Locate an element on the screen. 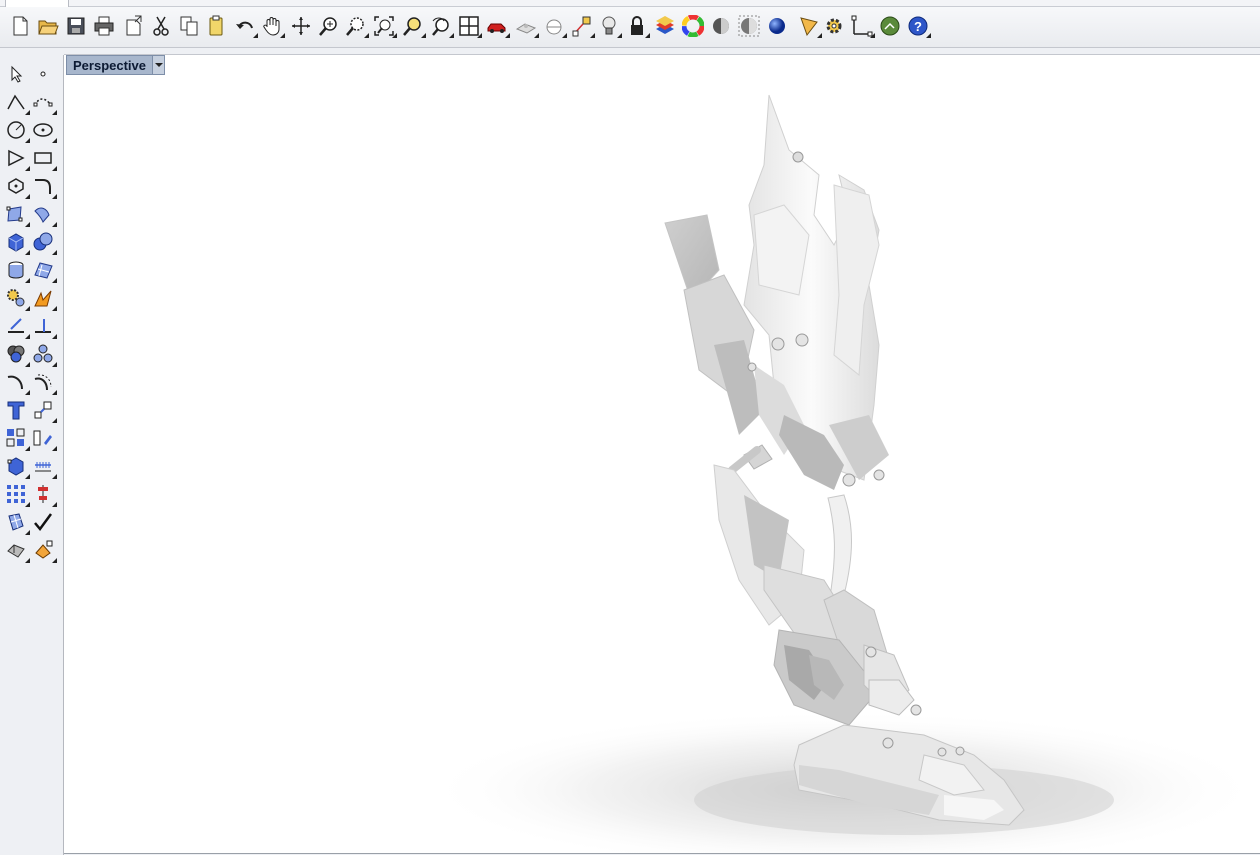 The height and width of the screenshot is (855, 1260). options-gear-icon is located at coordinates (834, 26).